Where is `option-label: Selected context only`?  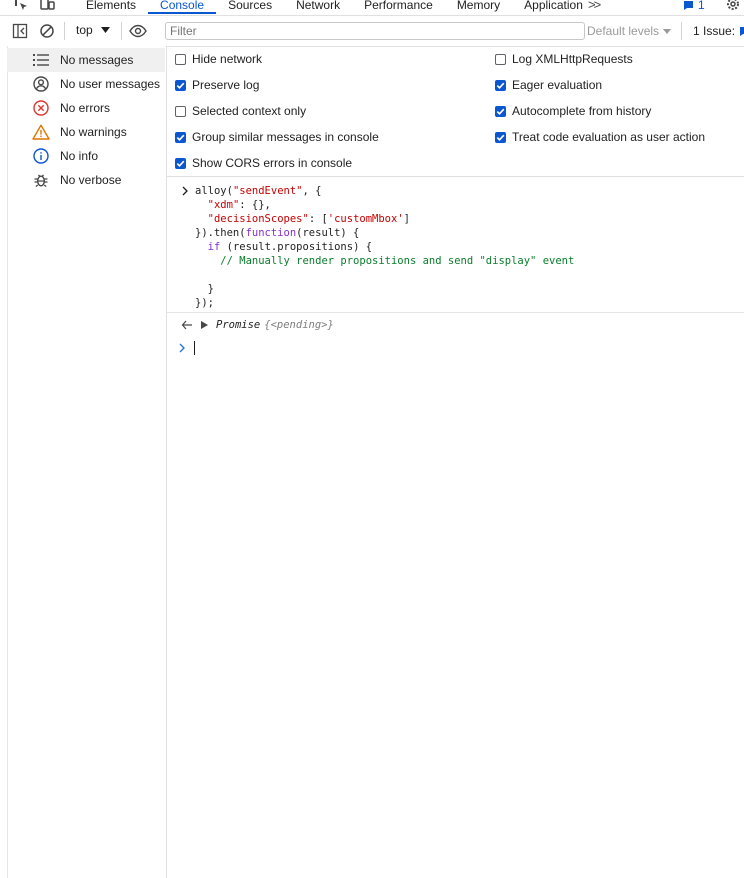
option-label: Selected context only is located at coordinates (249, 111).